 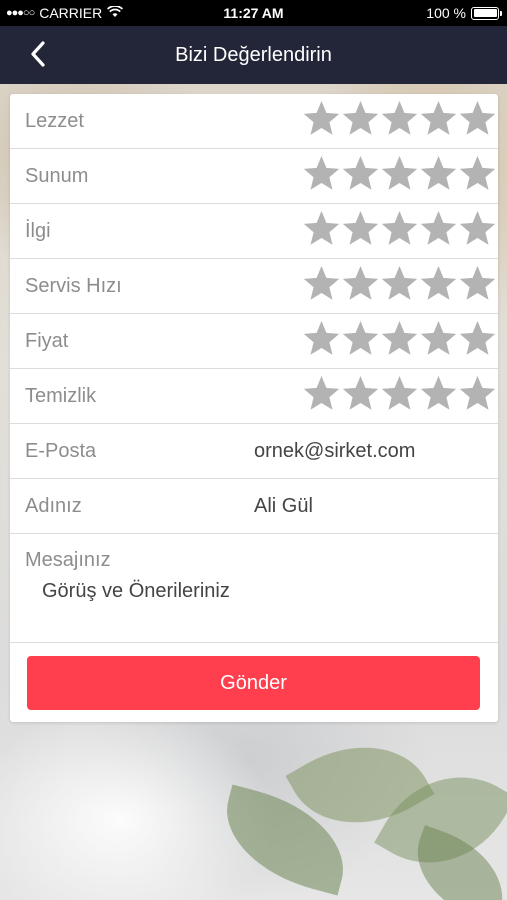 What do you see at coordinates (38, 231) in the screenshot?
I see `rating-label: İlgi` at bounding box center [38, 231].